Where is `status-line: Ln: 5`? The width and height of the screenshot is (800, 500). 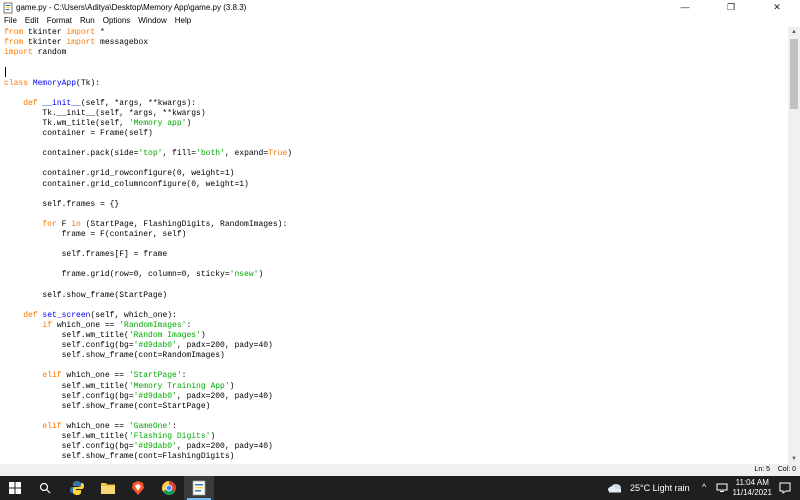 status-line: Ln: 5 is located at coordinates (762, 469).